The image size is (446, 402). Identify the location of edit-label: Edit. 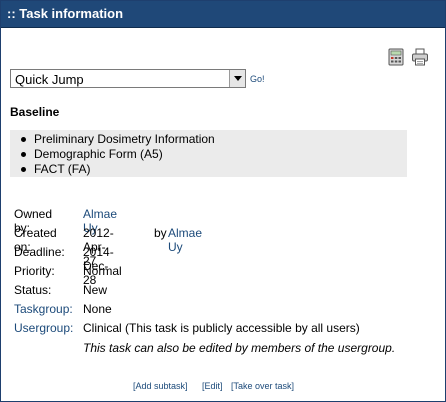
(212, 386).